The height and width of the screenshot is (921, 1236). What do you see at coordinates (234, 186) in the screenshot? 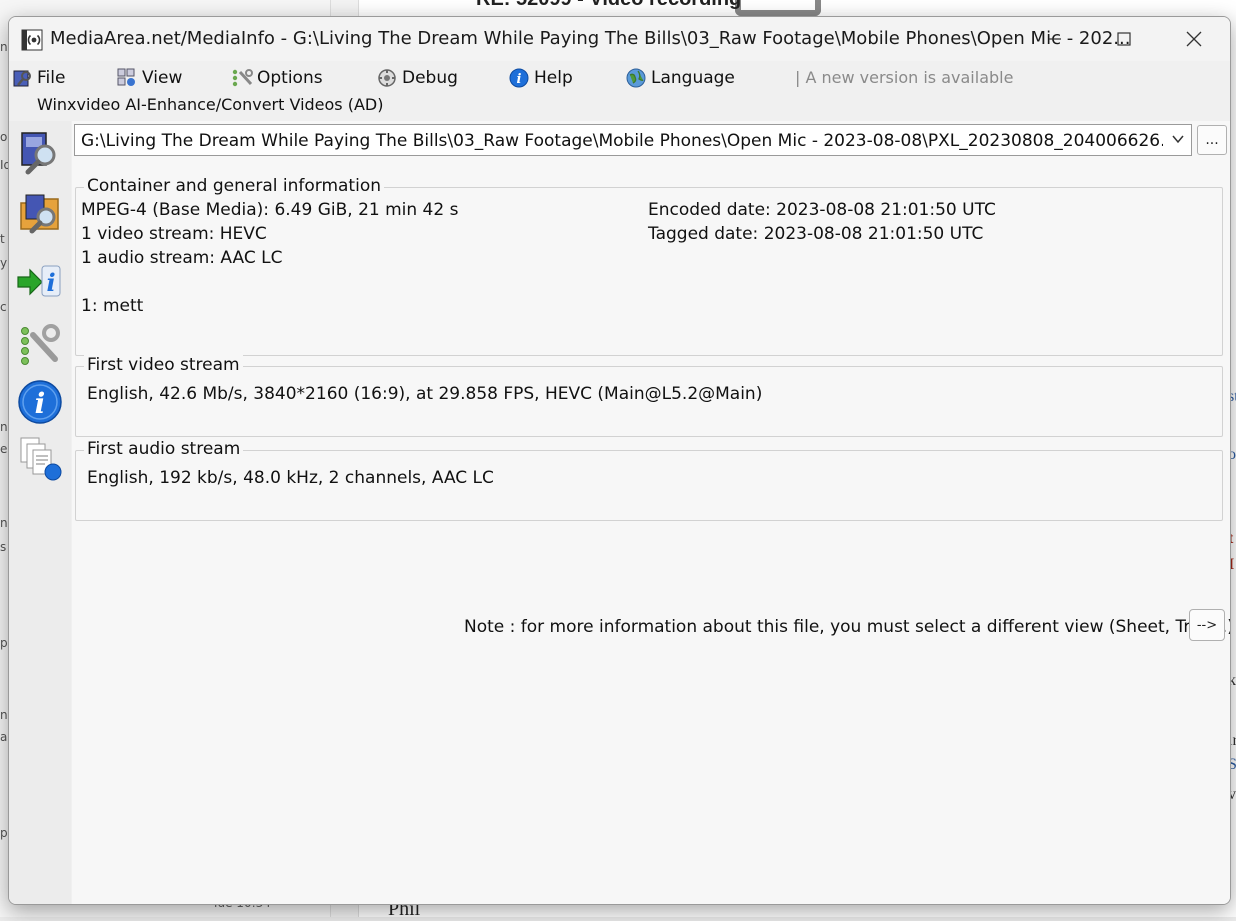
I see `general-info-title: Container and general information` at bounding box center [234, 186].